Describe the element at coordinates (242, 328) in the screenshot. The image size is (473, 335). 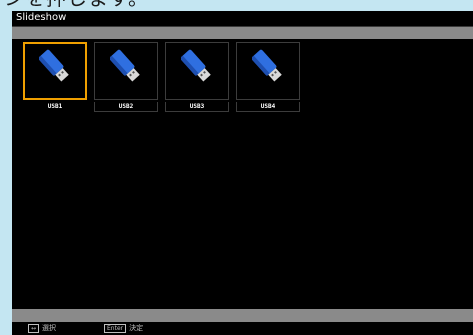
I see `footer-hints: ↔ 選択 Enter 決定` at that location.